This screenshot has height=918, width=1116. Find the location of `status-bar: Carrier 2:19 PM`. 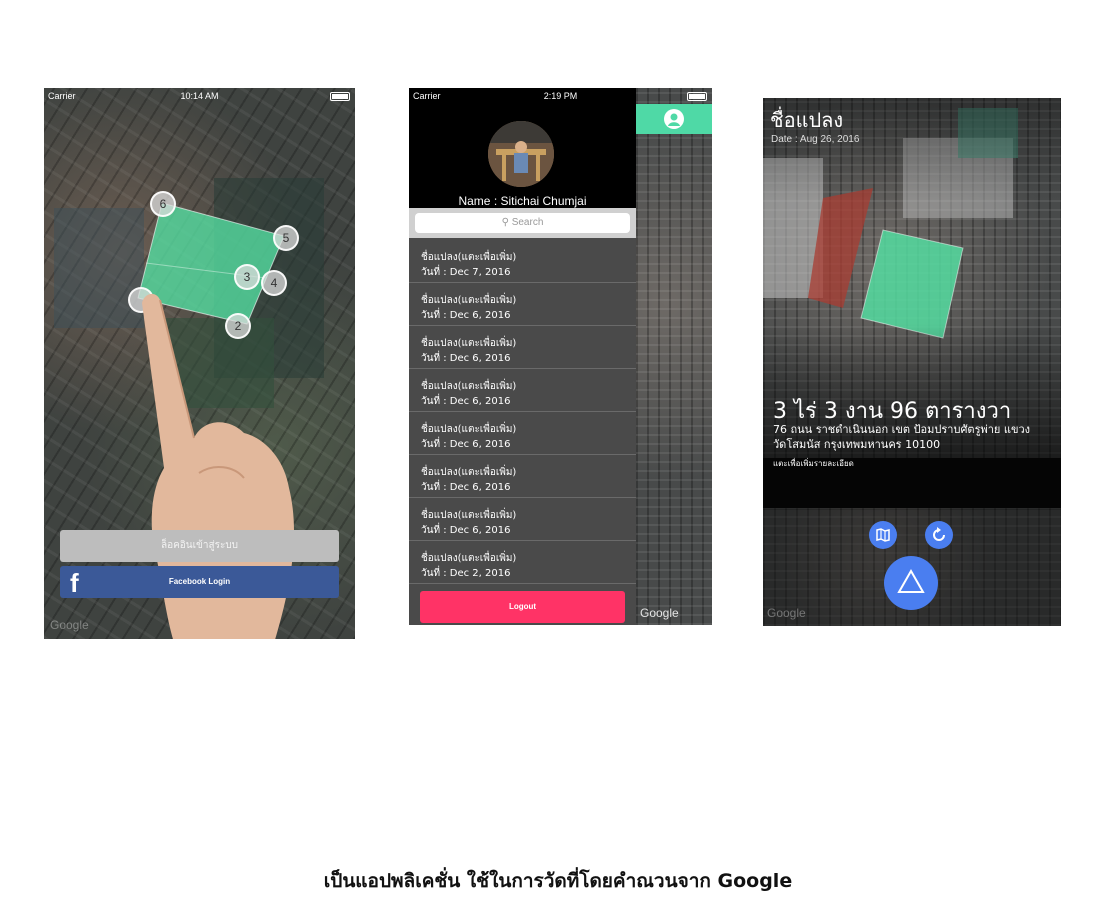

status-bar: Carrier 2:19 PM is located at coordinates (560, 96).